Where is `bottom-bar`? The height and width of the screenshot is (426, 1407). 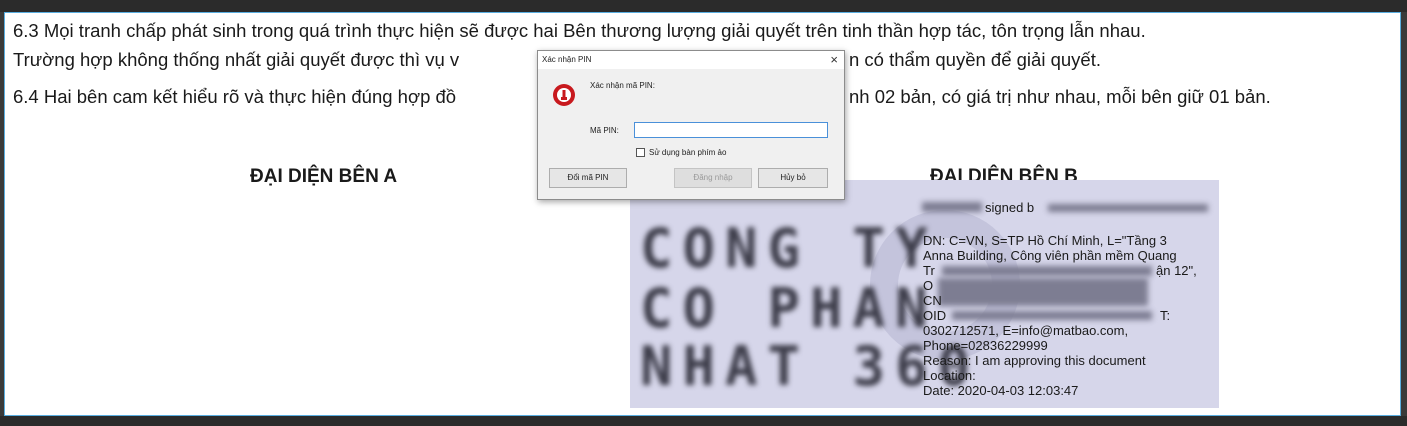 bottom-bar is located at coordinates (703, 421).